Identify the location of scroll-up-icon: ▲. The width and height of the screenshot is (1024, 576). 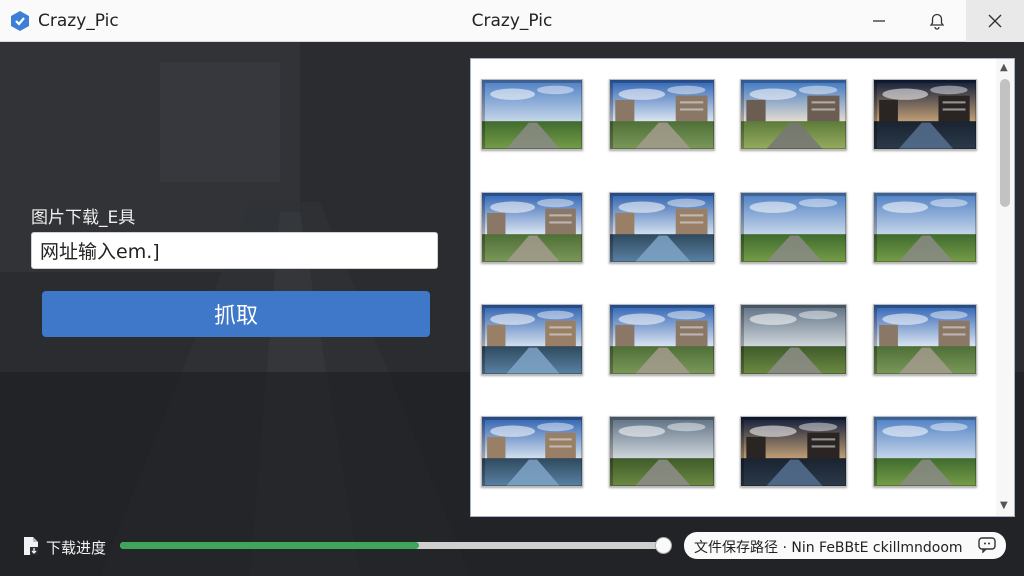
(1004, 67).